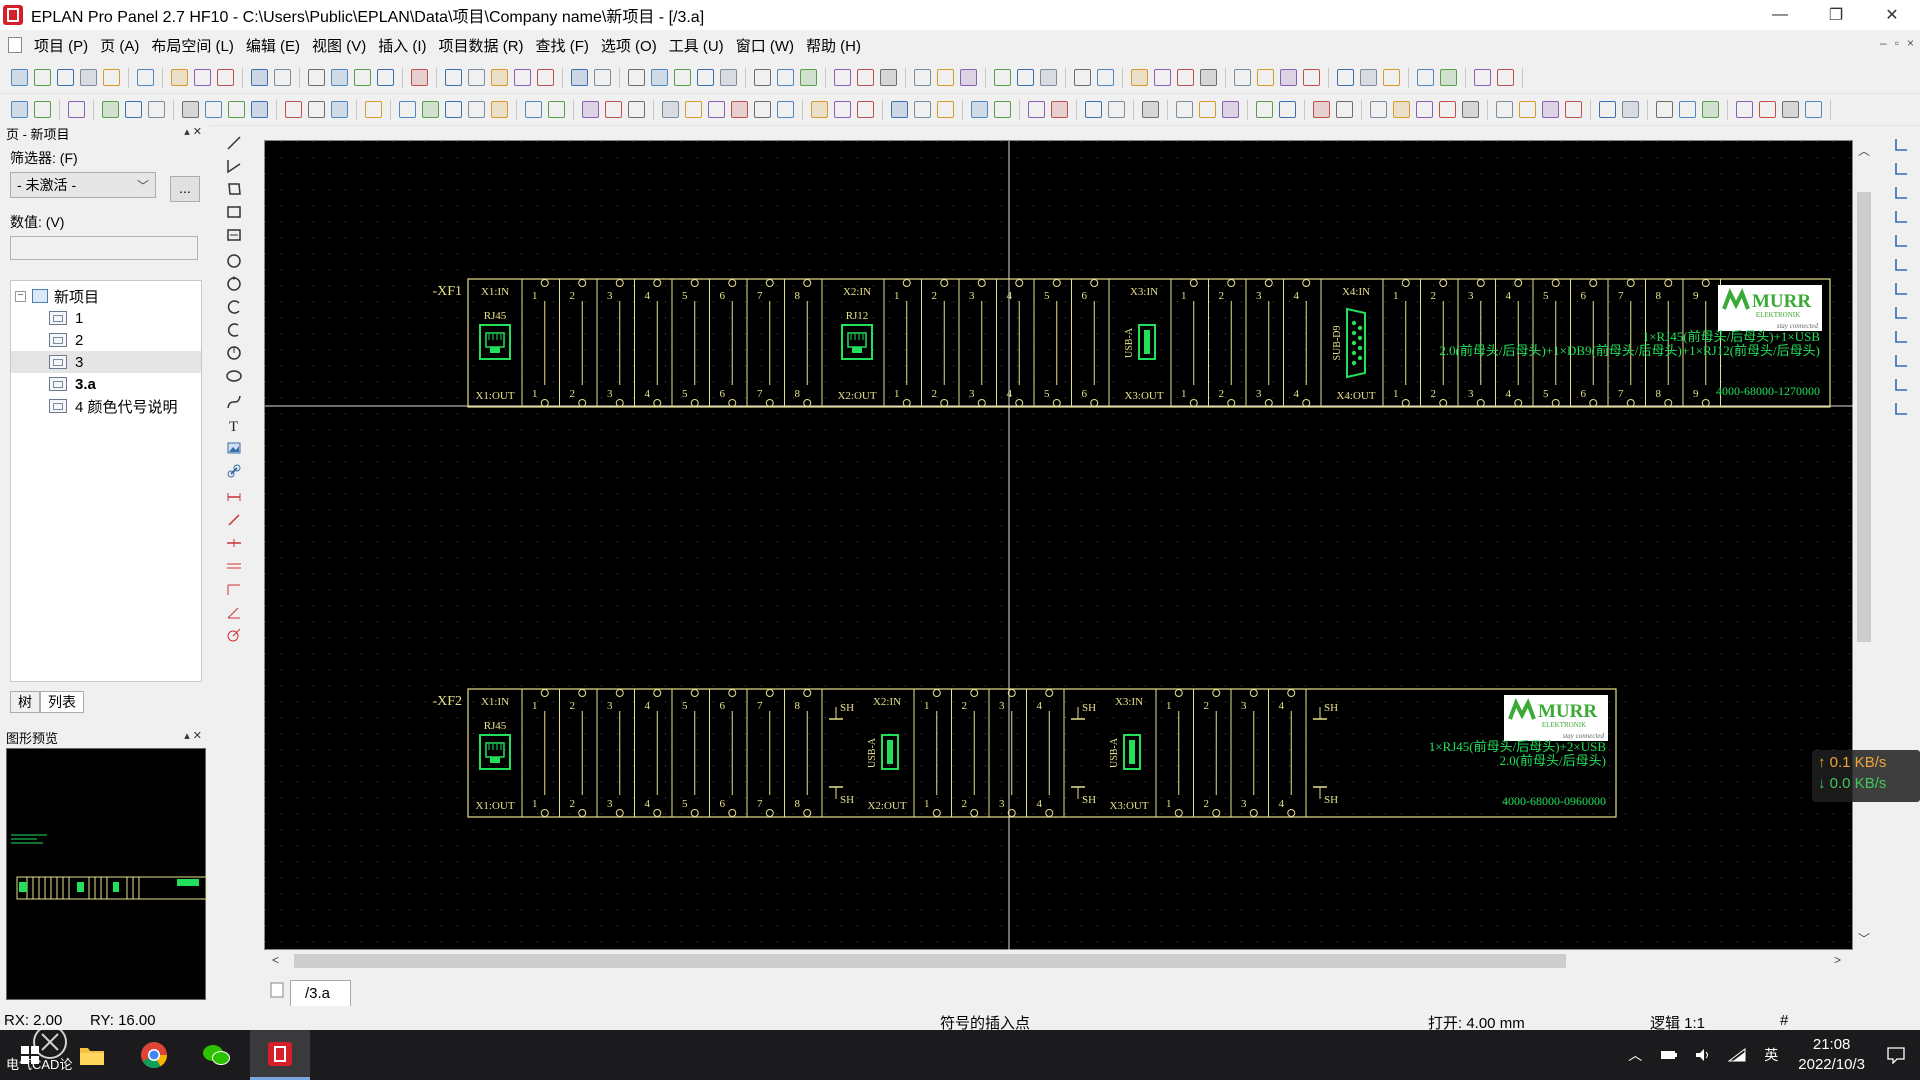  I want to click on menu-window: 窗口 (W), so click(765, 45).